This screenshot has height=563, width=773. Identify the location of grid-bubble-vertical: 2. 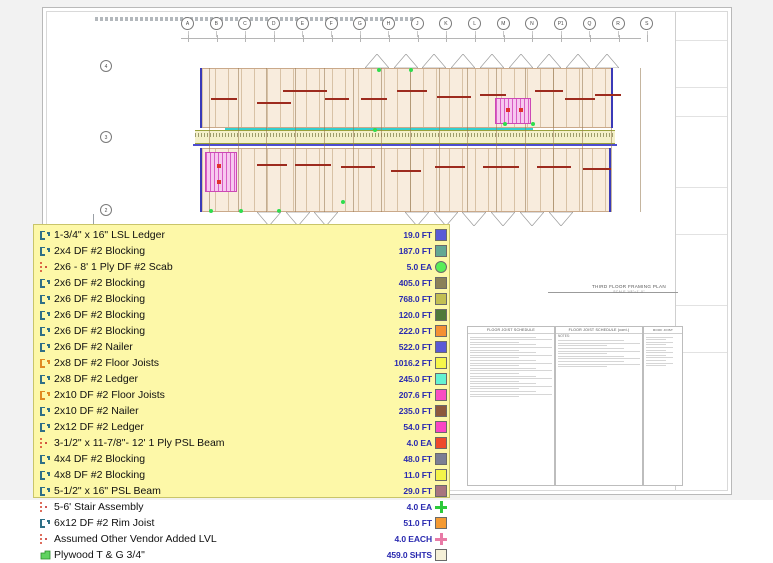
(106, 210).